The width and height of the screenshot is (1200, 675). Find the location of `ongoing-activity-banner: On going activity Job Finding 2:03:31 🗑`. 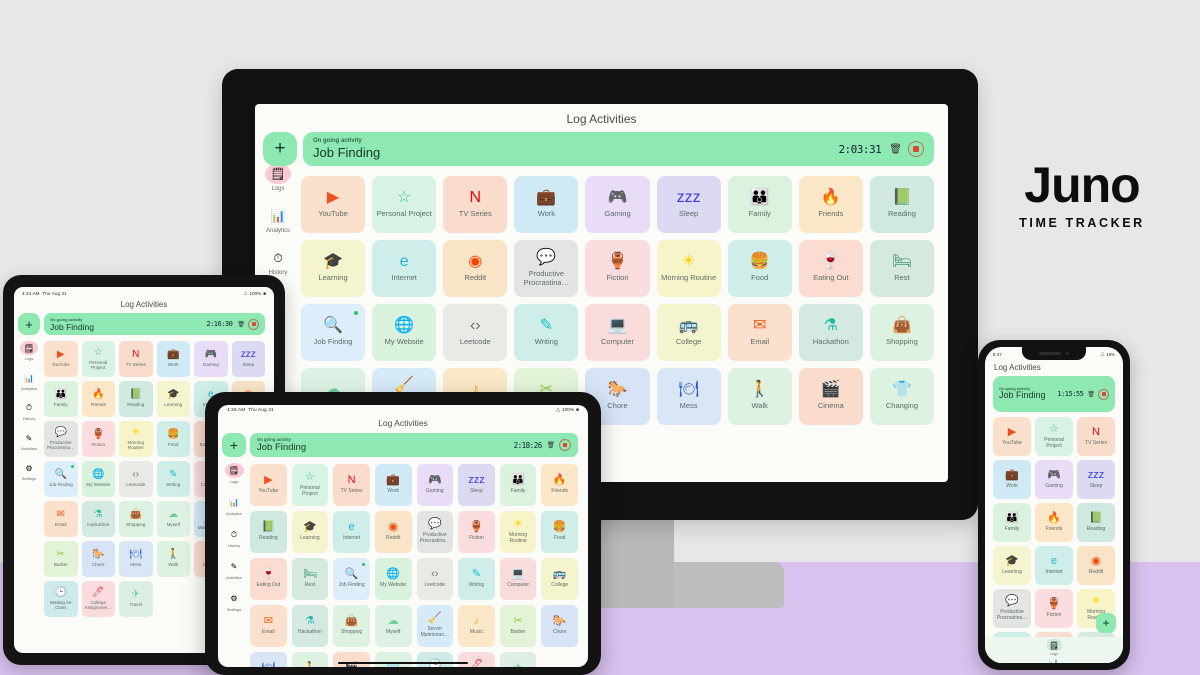

ongoing-activity-banner: On going activity Job Finding 2:03:31 🗑 is located at coordinates (618, 149).